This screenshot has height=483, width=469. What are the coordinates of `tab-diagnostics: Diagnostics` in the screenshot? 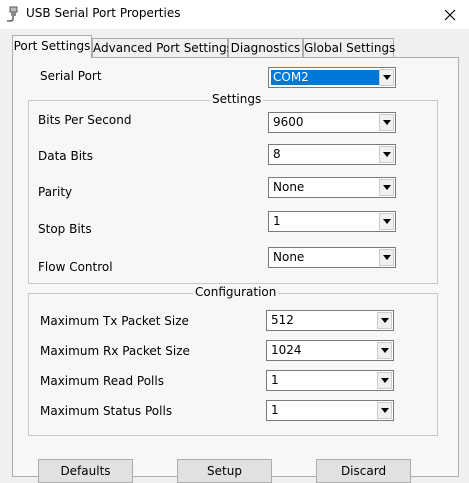 It's located at (265, 47).